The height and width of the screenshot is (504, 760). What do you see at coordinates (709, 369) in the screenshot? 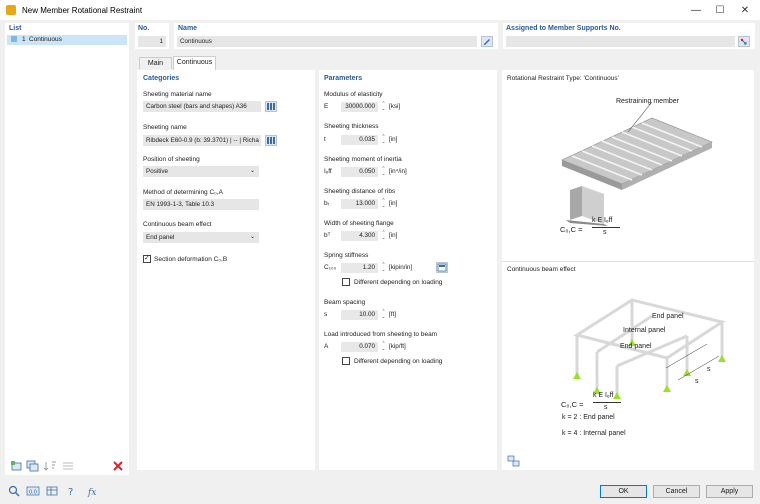
I see `dimension-s-1: s` at bounding box center [709, 369].